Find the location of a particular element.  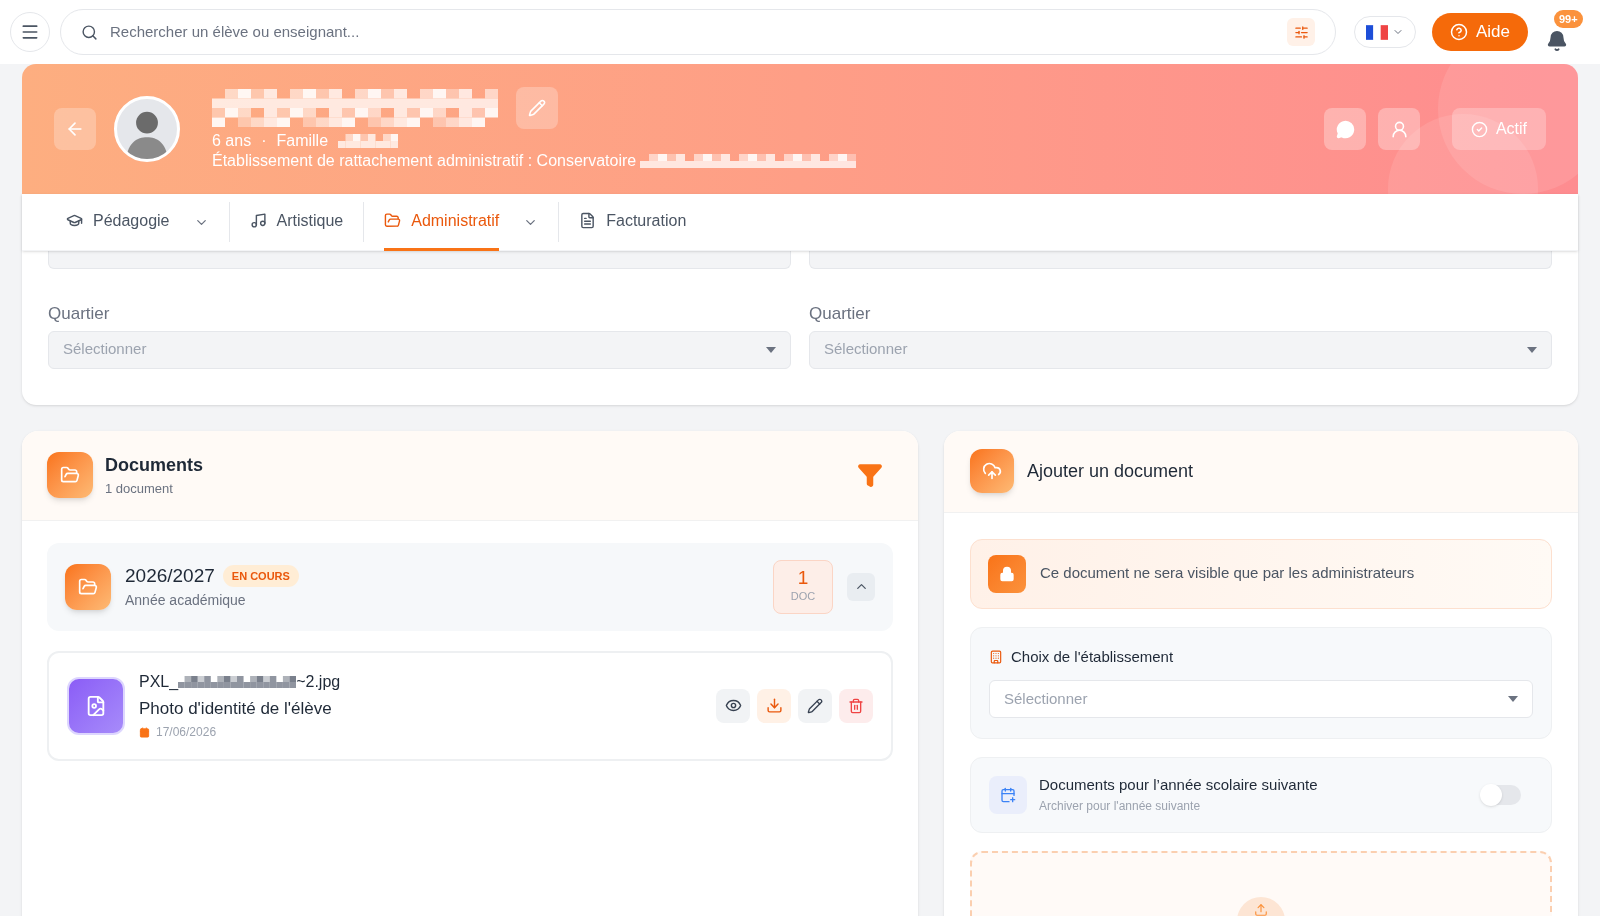

family-label: Famille is located at coordinates (302, 141).